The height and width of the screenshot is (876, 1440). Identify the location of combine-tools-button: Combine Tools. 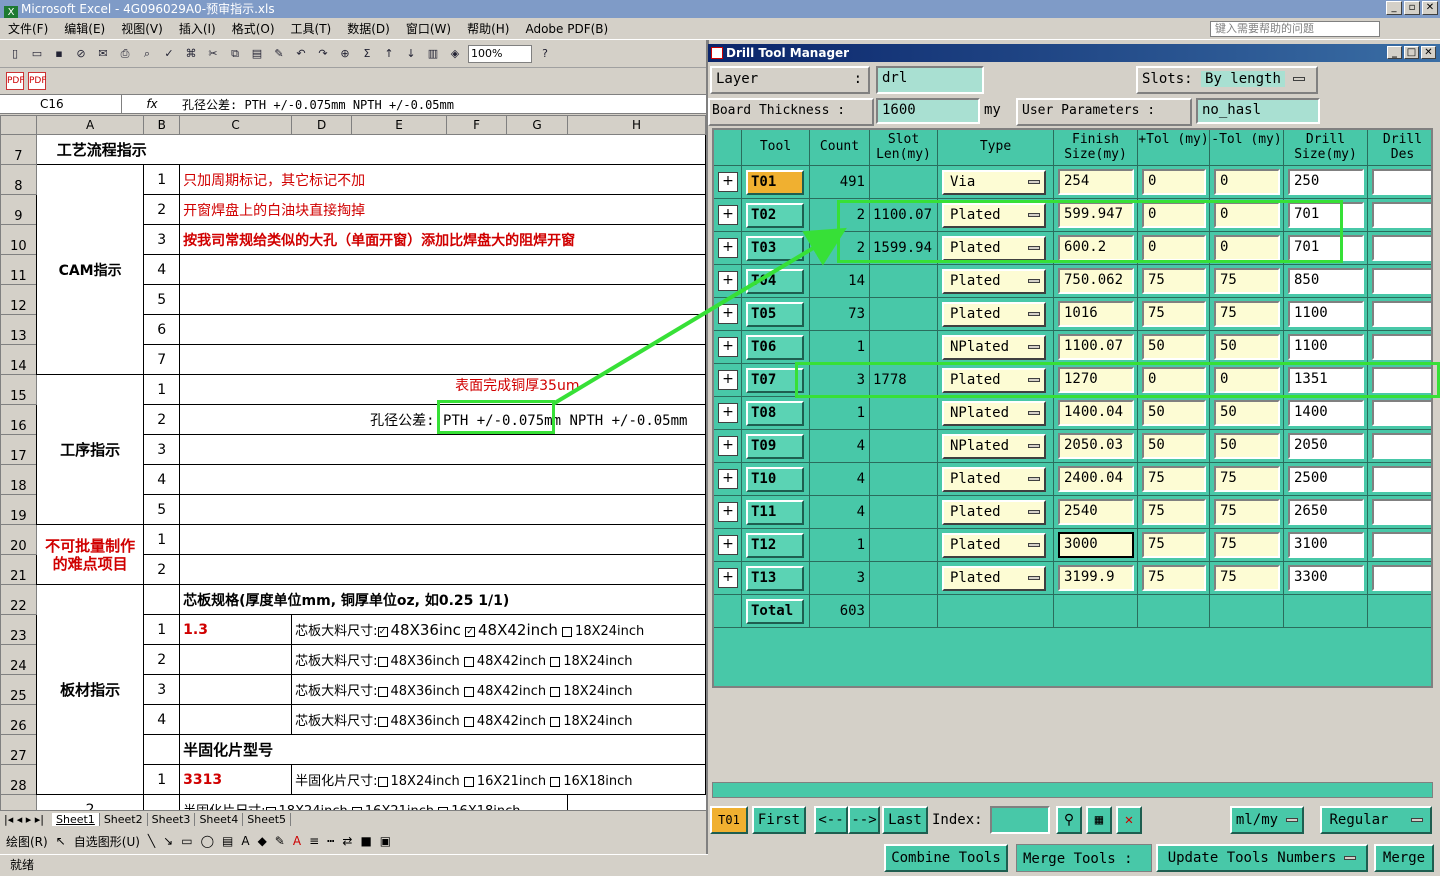
(946, 858).